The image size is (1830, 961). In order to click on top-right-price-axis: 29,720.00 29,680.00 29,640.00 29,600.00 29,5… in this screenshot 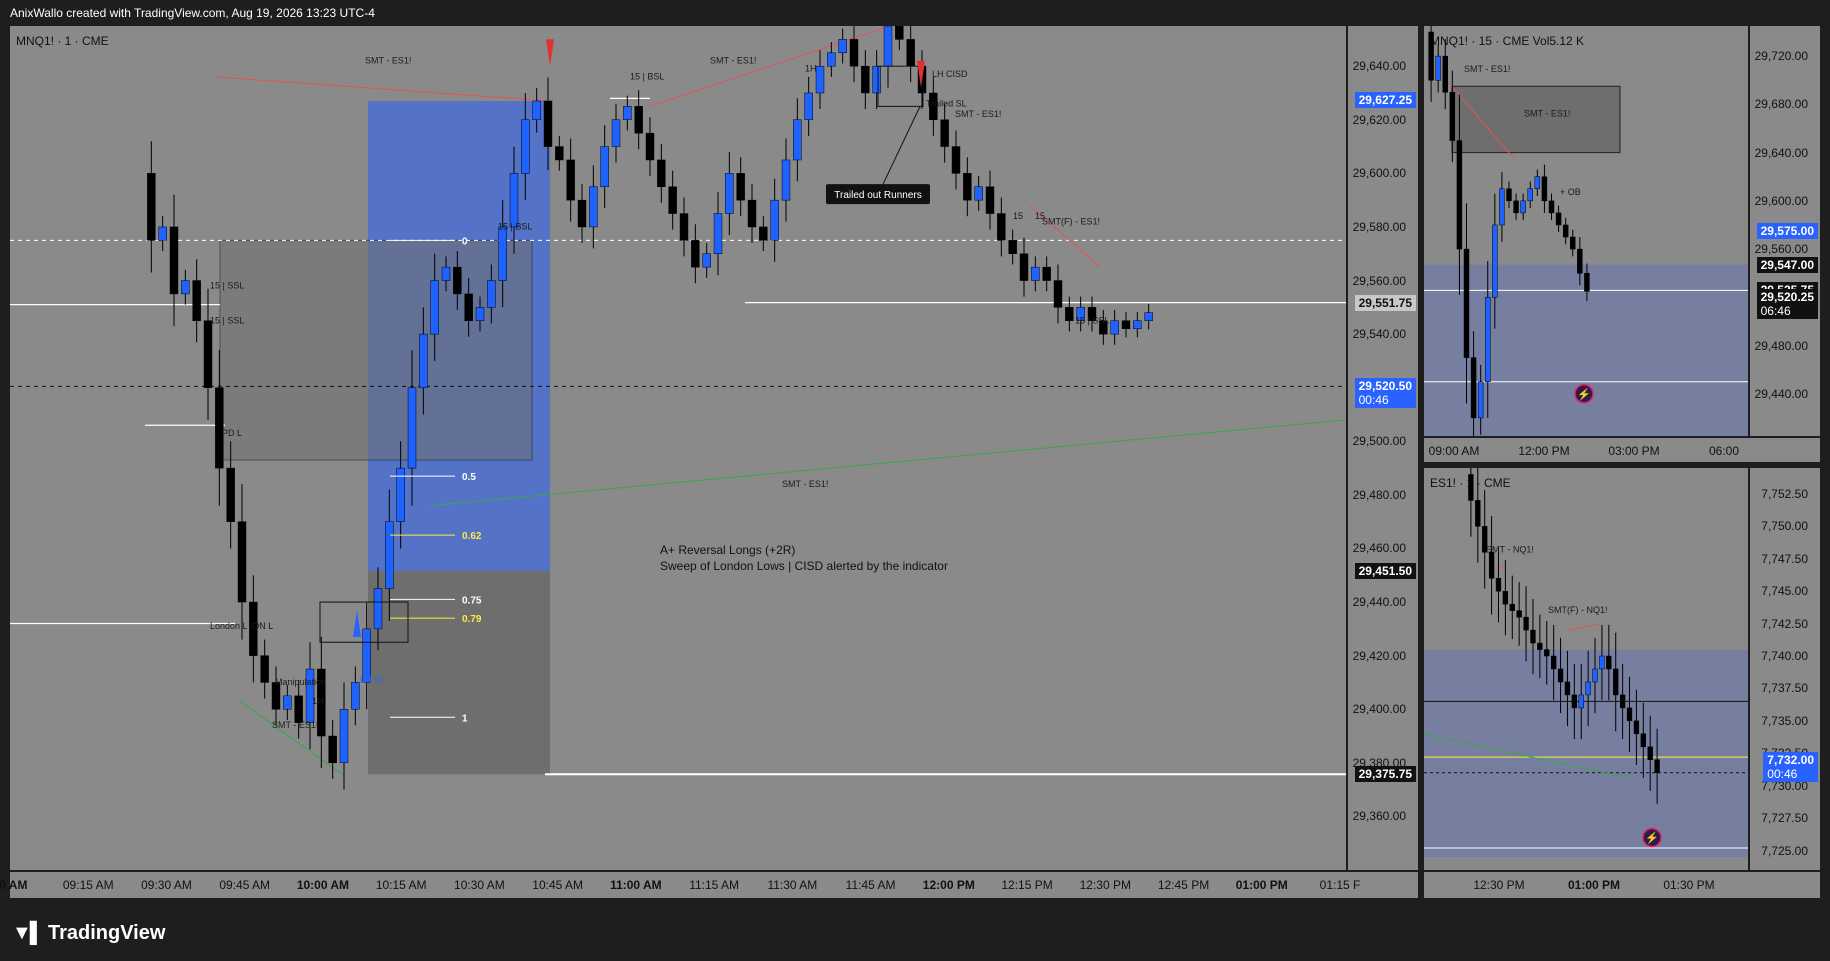, I will do `click(1785, 231)`.